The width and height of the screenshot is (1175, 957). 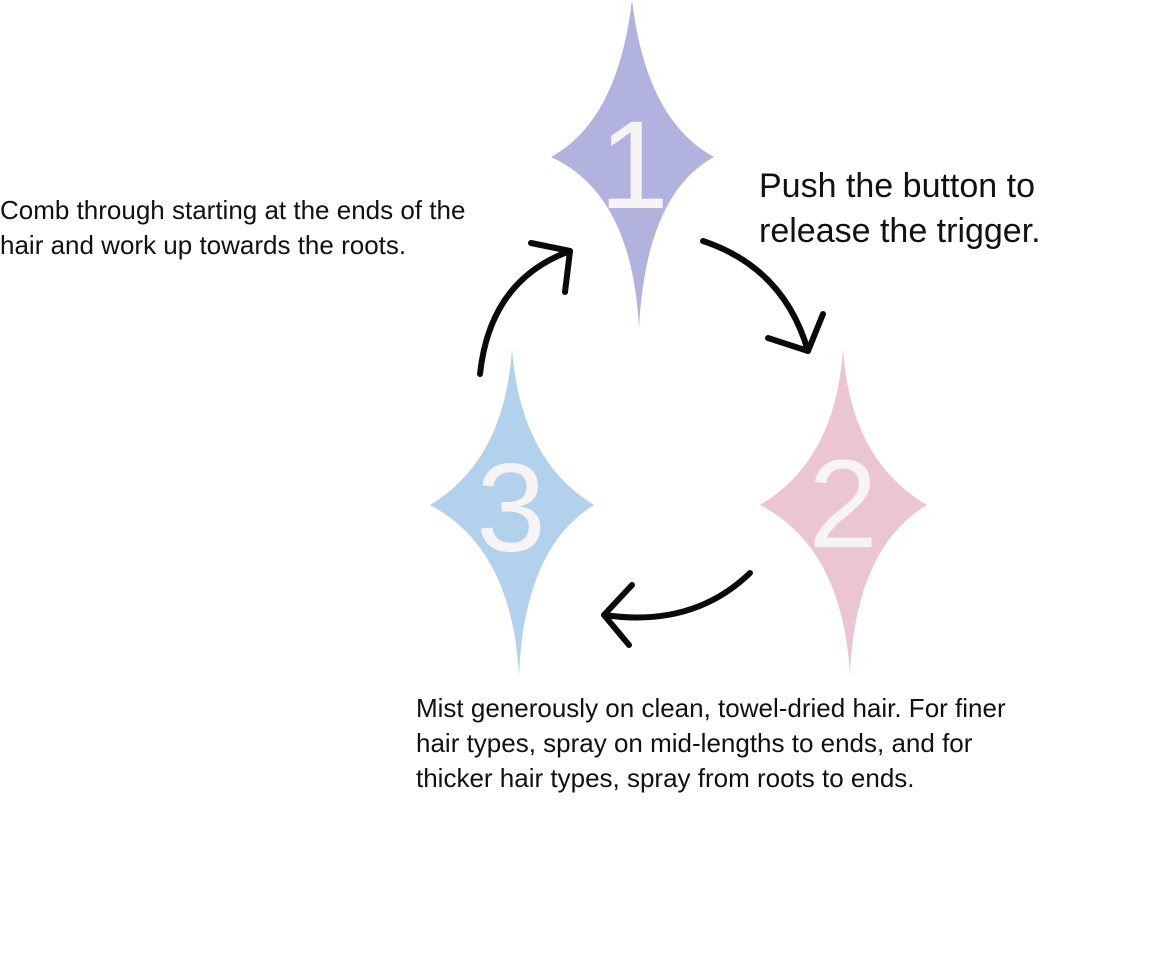 I want to click on step-1-caption: Push the button to release the trigger., so click(x=900, y=208).